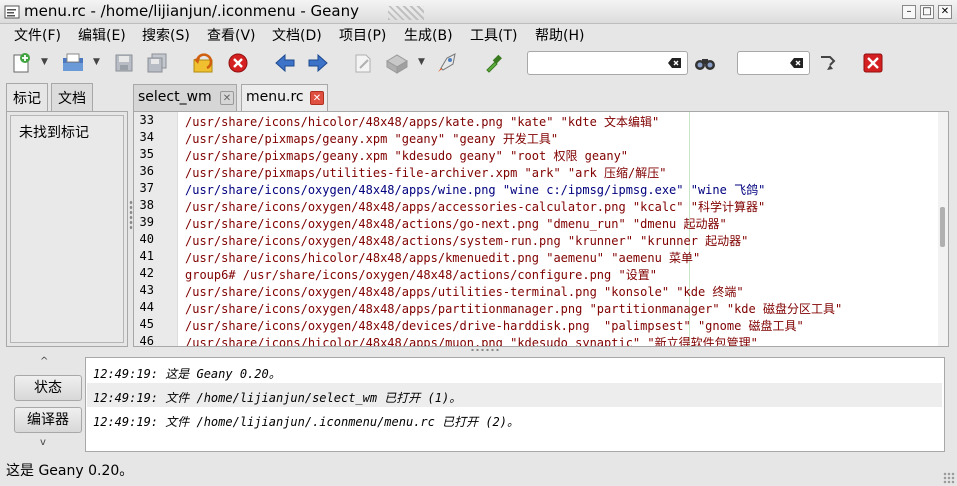  What do you see at coordinates (675, 63) in the screenshot?
I see `clear-search-icon` at bounding box center [675, 63].